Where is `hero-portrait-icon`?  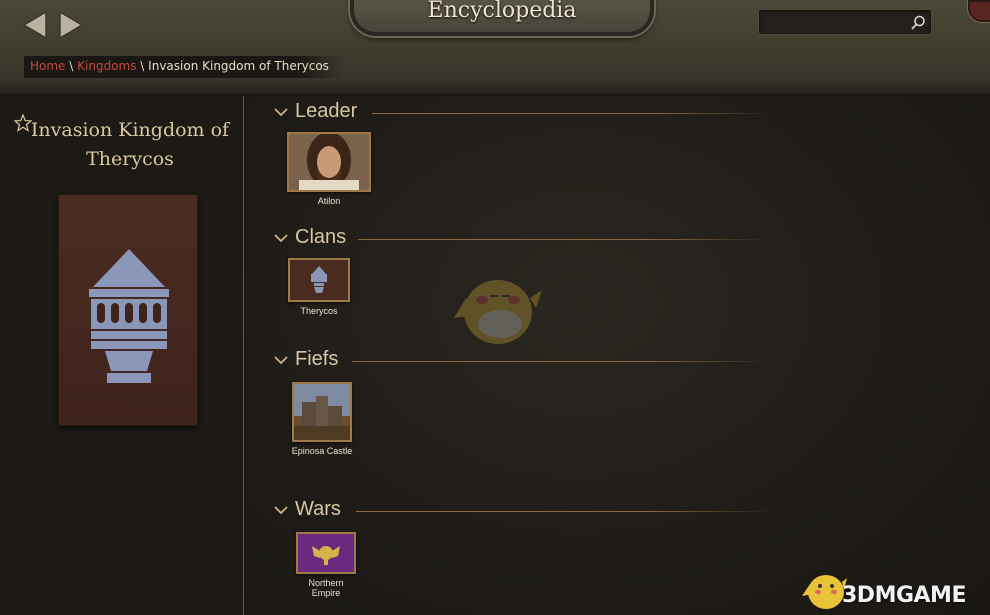 hero-portrait-icon is located at coordinates (329, 162).